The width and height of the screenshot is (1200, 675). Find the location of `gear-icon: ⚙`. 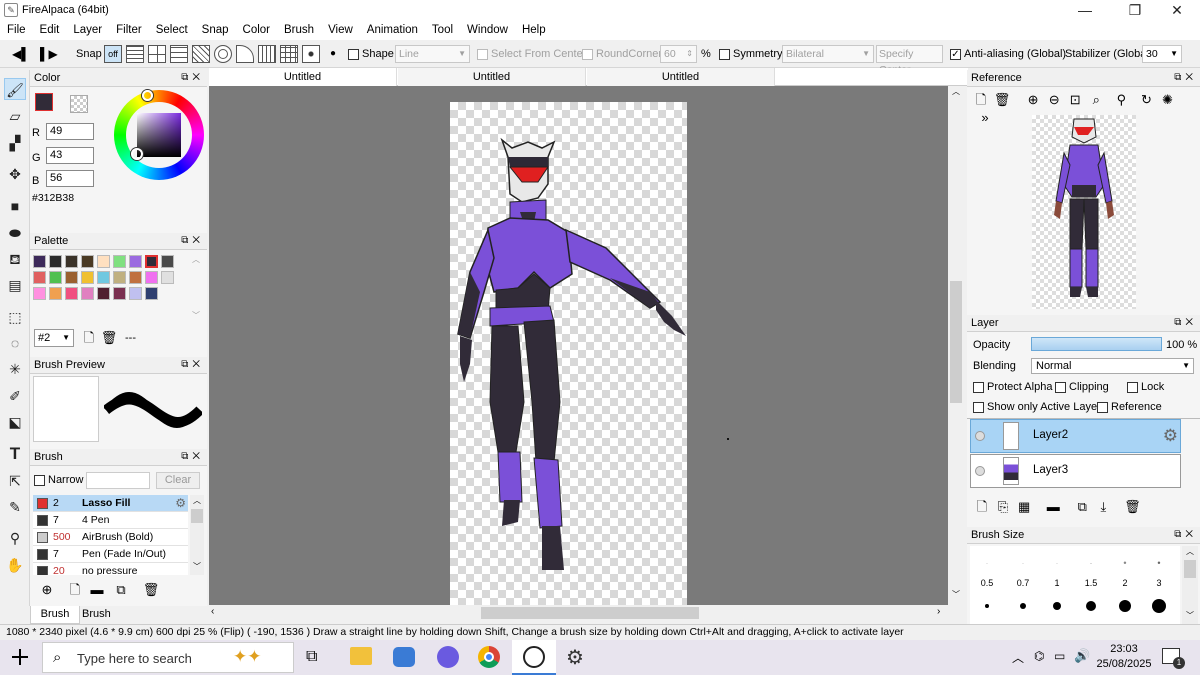

gear-icon: ⚙ is located at coordinates (1170, 436).